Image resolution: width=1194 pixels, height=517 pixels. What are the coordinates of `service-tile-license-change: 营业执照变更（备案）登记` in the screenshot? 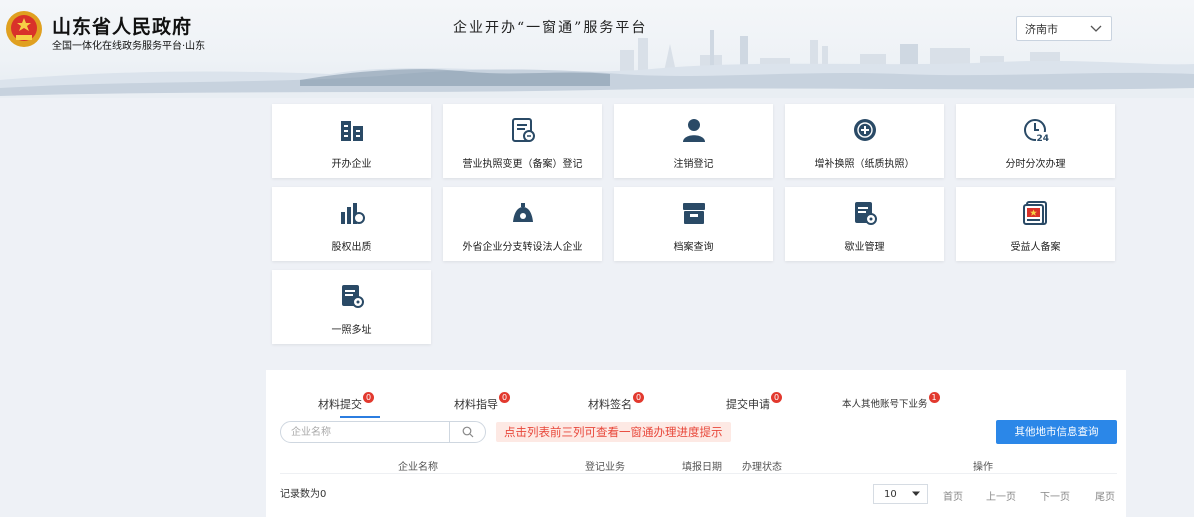 It's located at (522, 141).